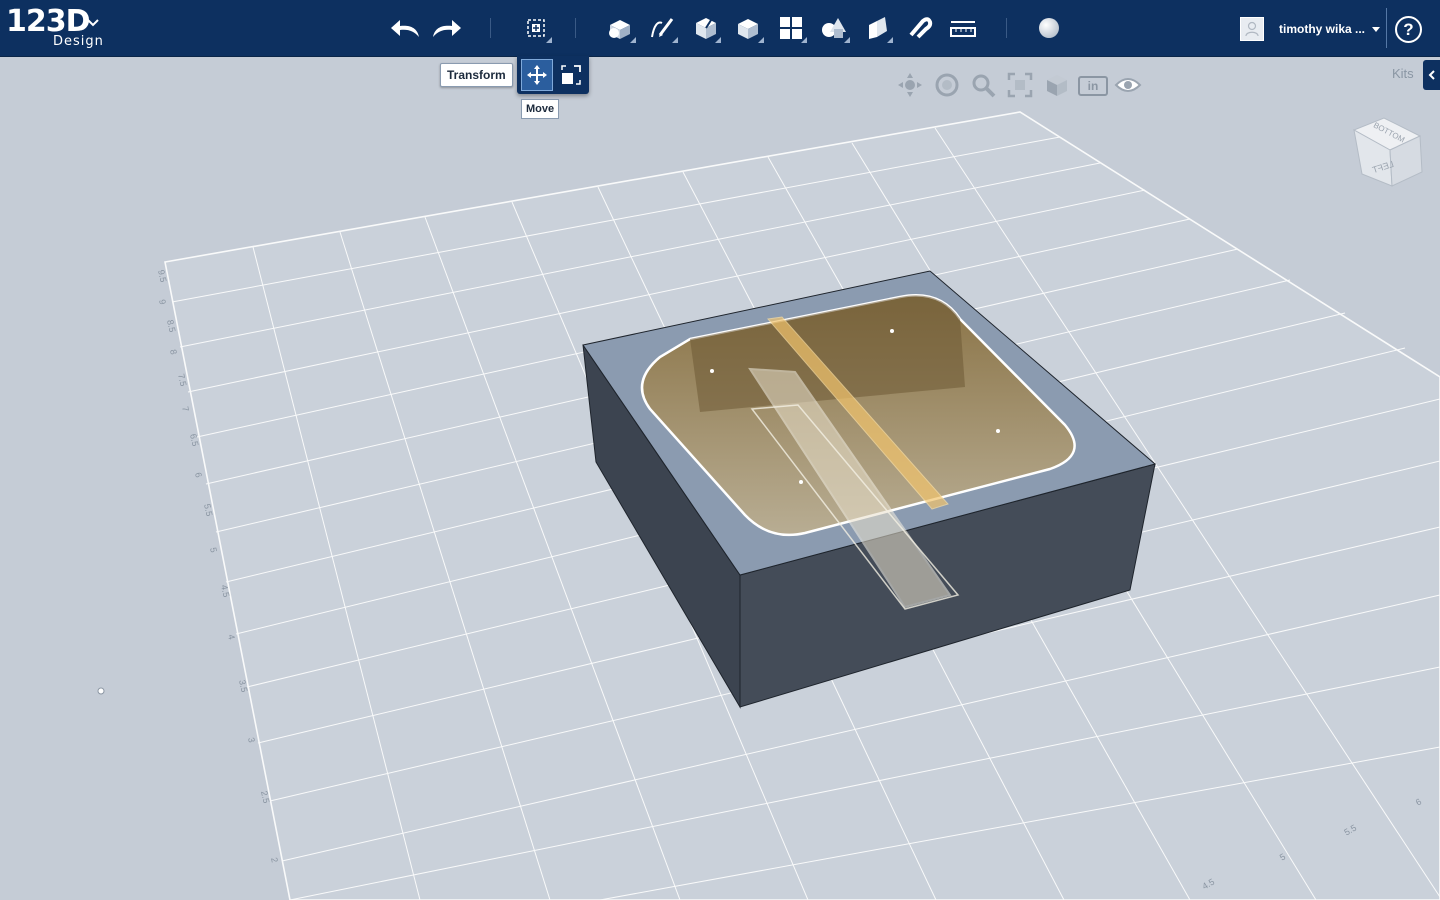 This screenshot has height=900, width=1440. What do you see at coordinates (1093, 86) in the screenshot?
I see `units-button: in` at bounding box center [1093, 86].